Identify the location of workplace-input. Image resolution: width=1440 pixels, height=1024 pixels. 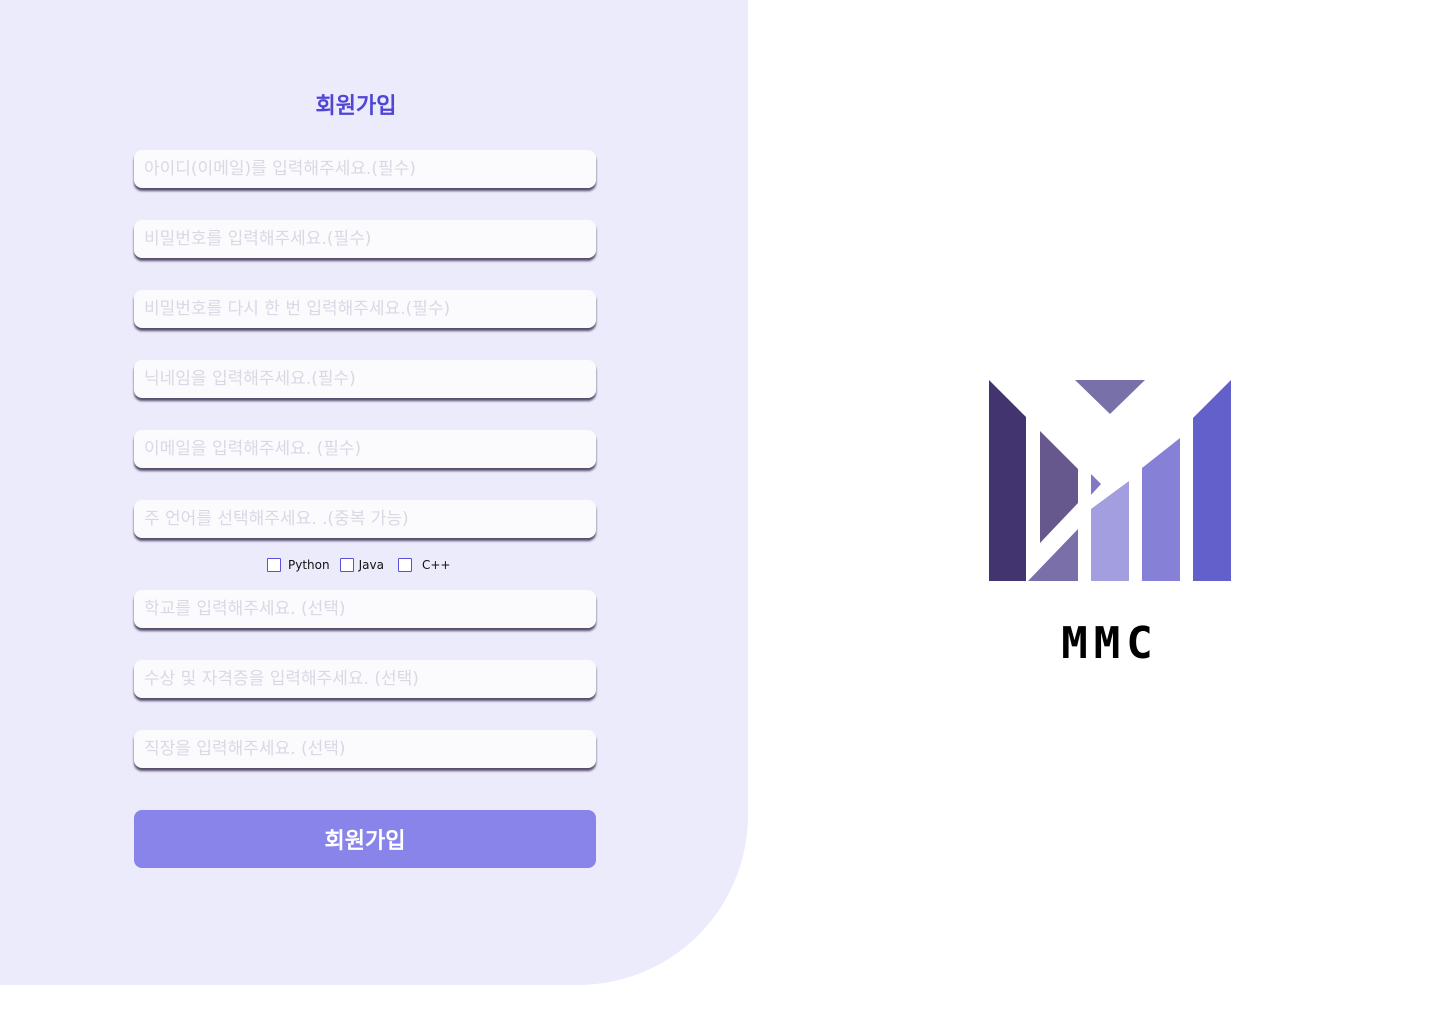
(365, 749).